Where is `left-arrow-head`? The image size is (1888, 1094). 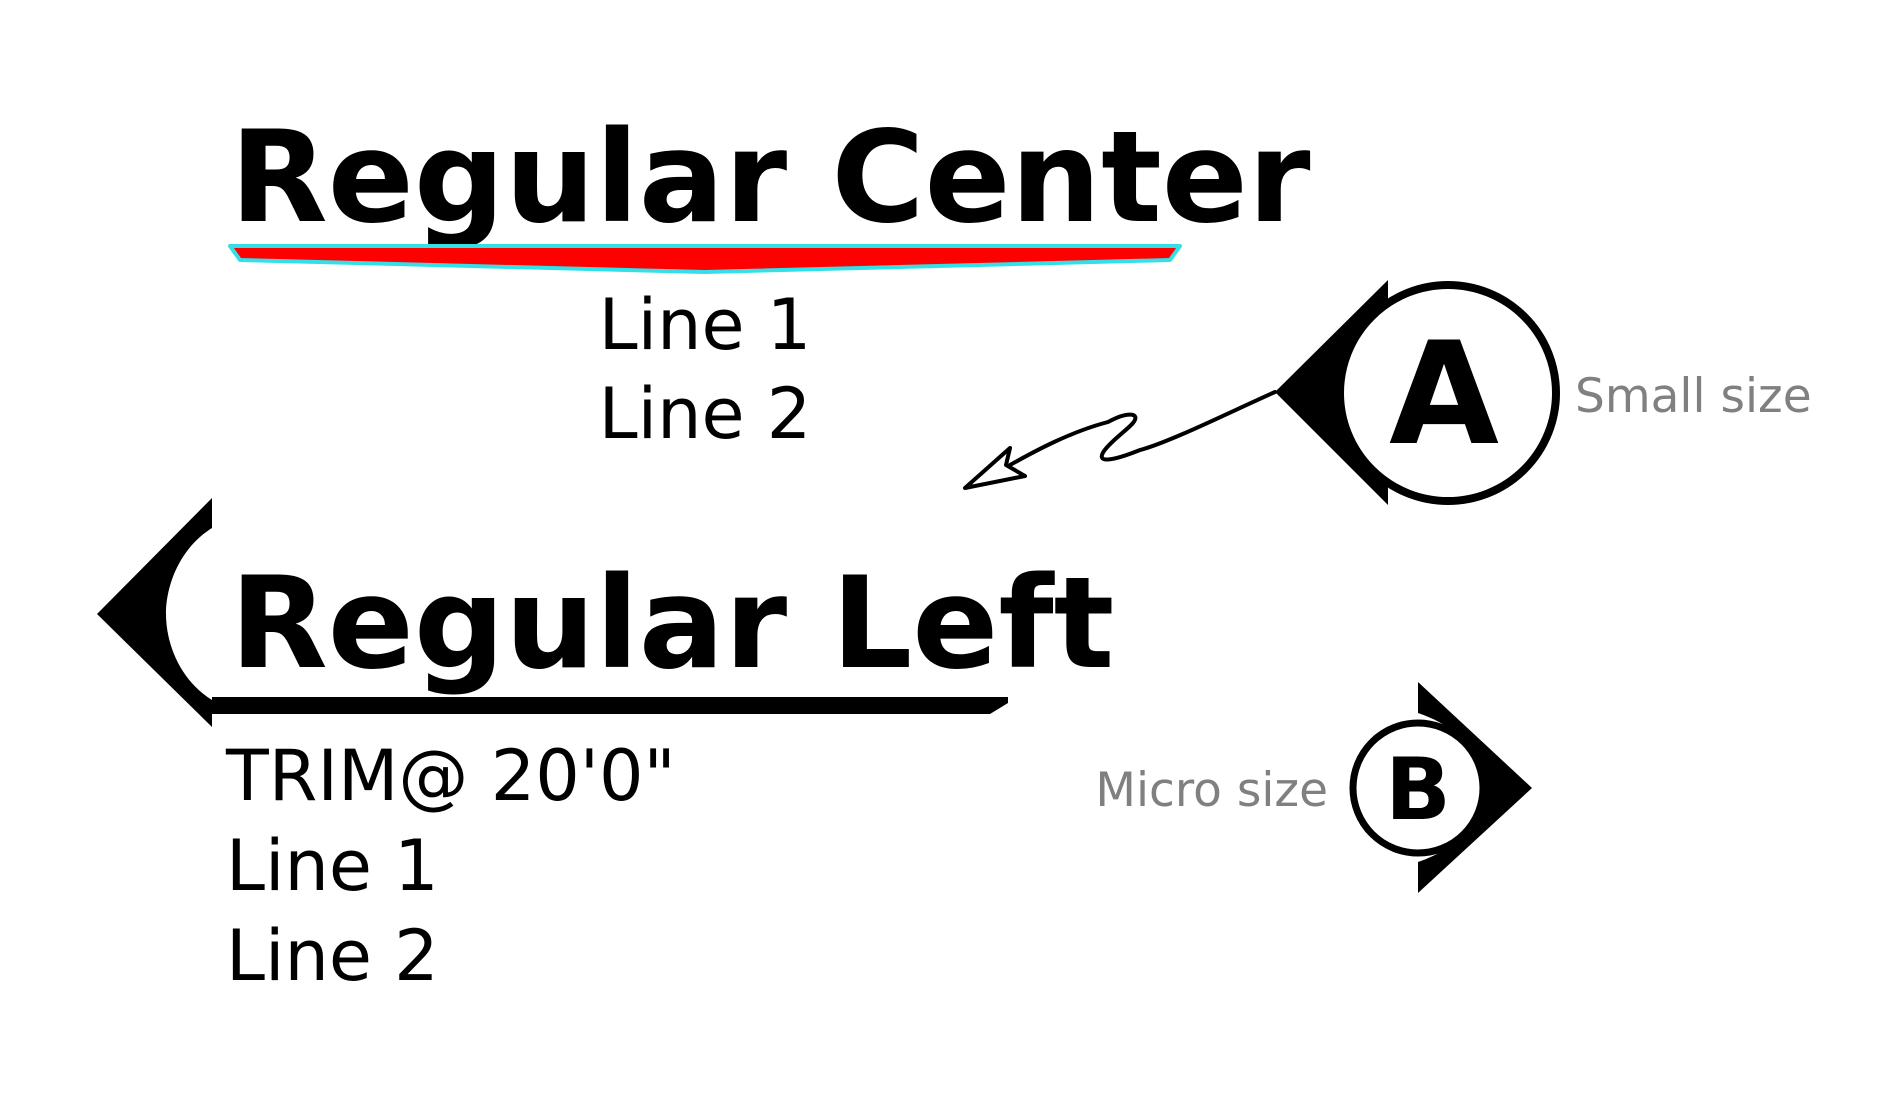 left-arrow-head is located at coordinates (154, 612).